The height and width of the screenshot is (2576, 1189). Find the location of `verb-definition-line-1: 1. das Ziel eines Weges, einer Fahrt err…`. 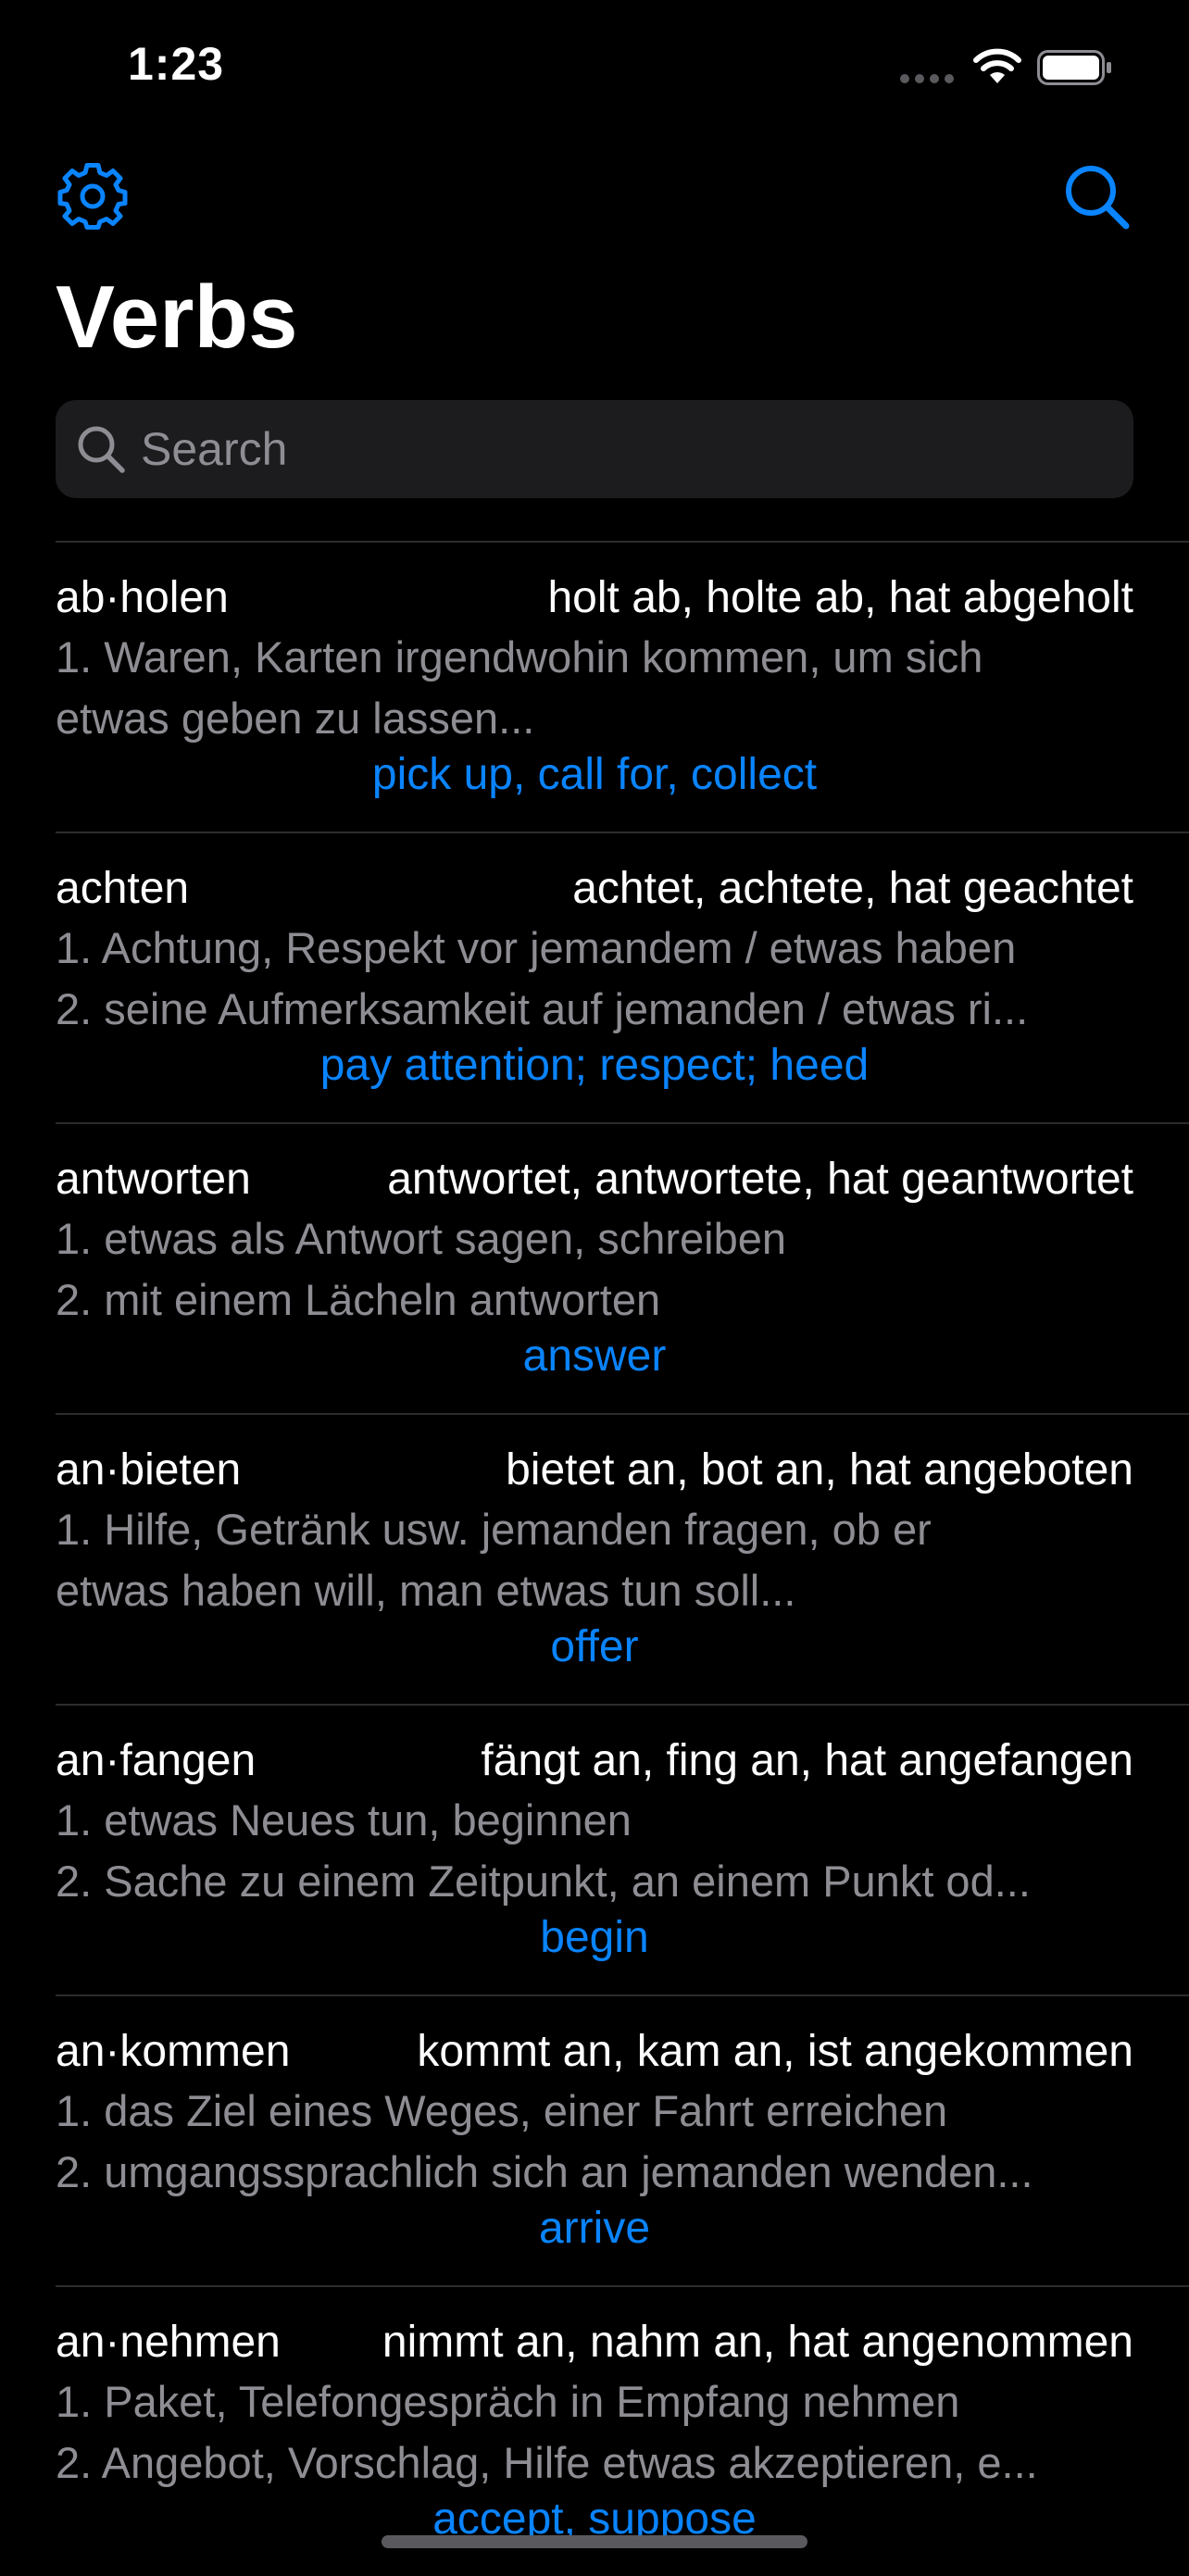

verb-definition-line-1: 1. das Ziel eines Weges, einer Fahrt err… is located at coordinates (502, 2111).